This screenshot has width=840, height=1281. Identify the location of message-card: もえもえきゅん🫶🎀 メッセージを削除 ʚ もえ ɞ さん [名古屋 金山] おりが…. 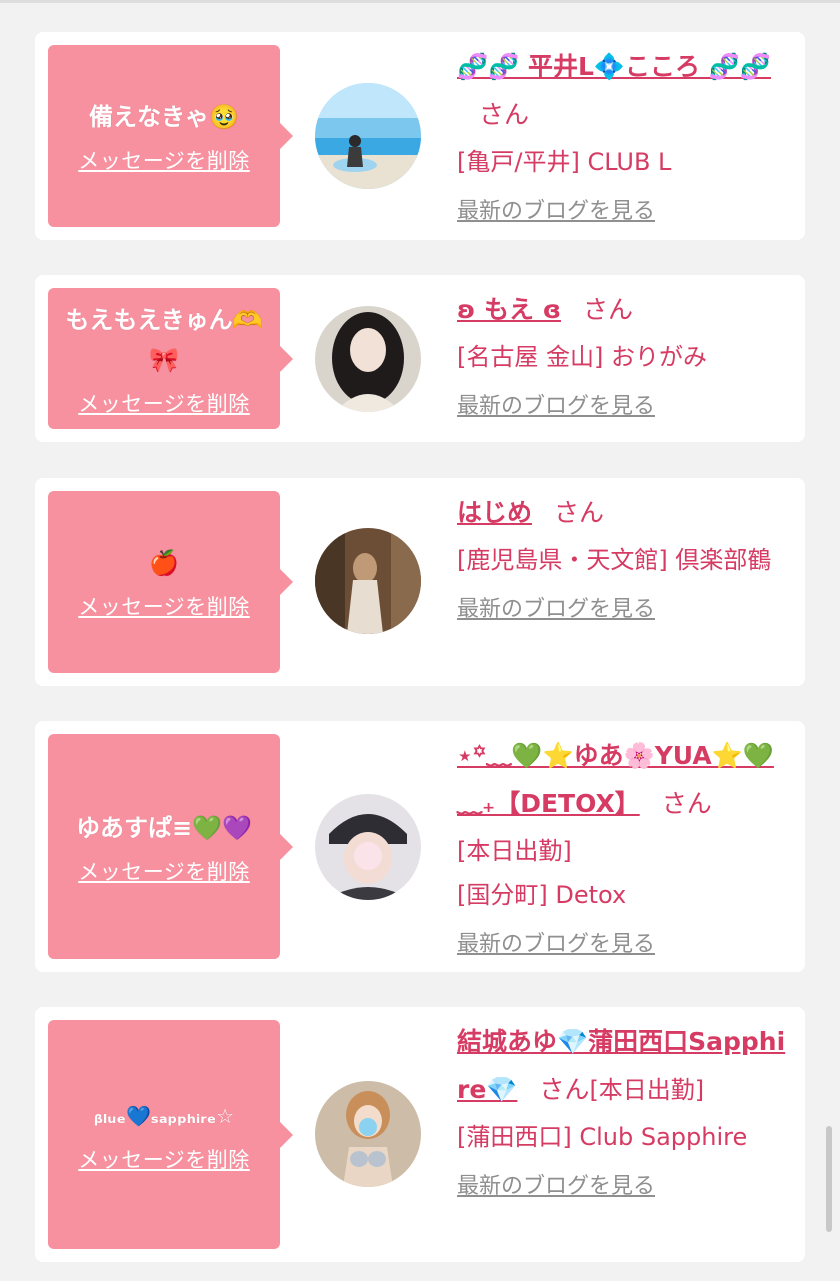
(420, 358).